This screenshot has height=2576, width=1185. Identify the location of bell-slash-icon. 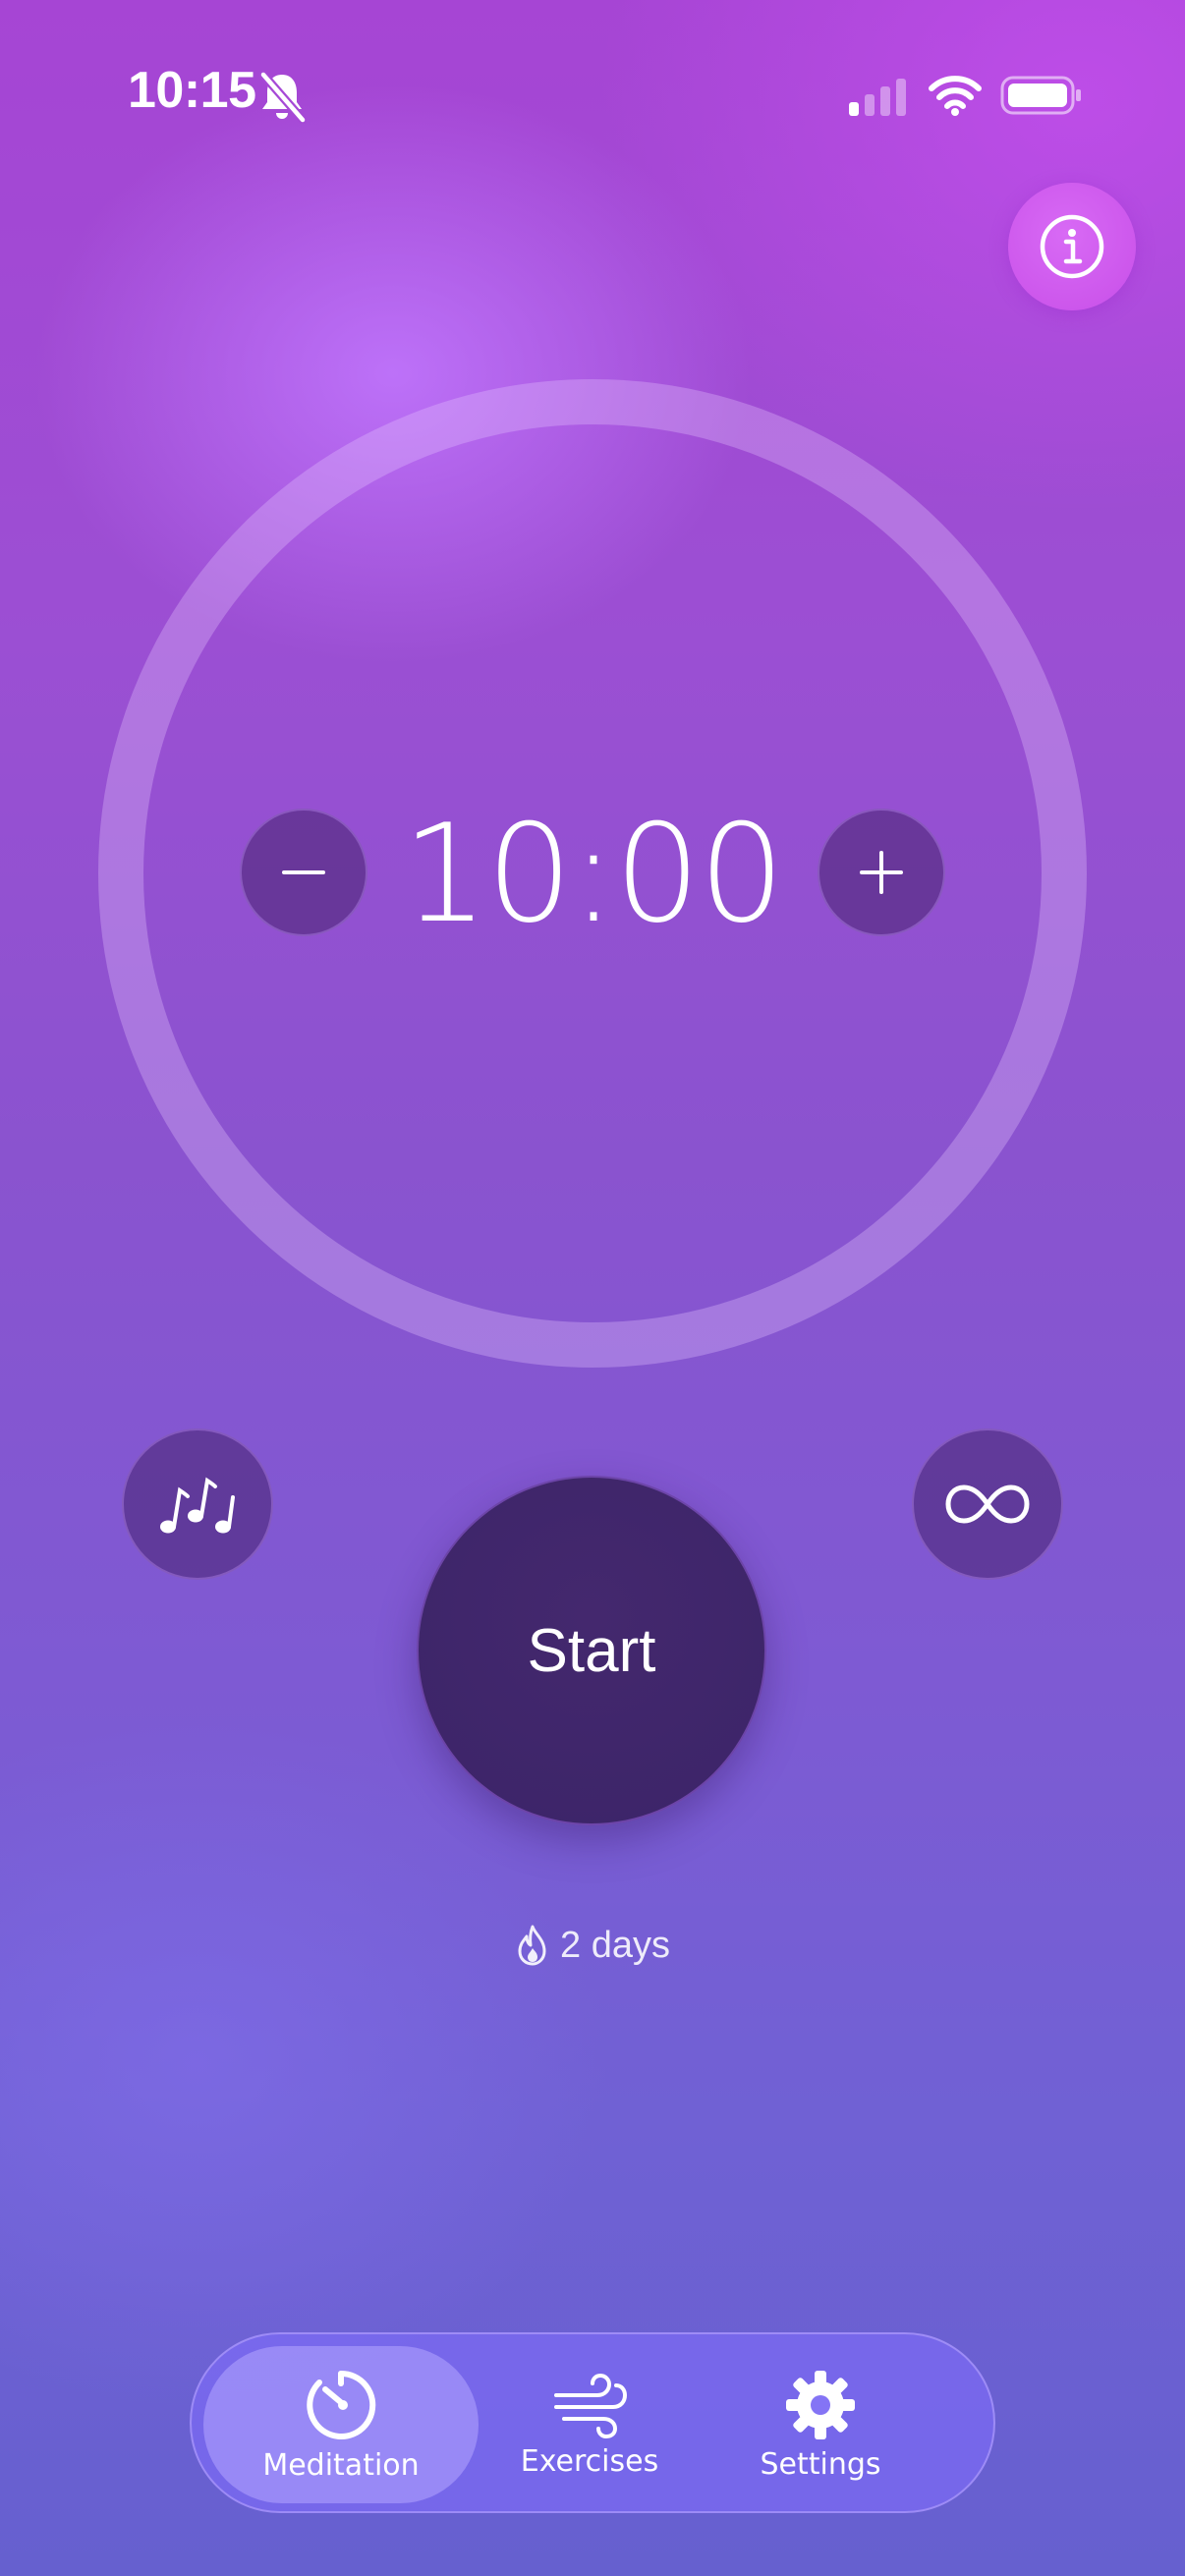
(283, 97).